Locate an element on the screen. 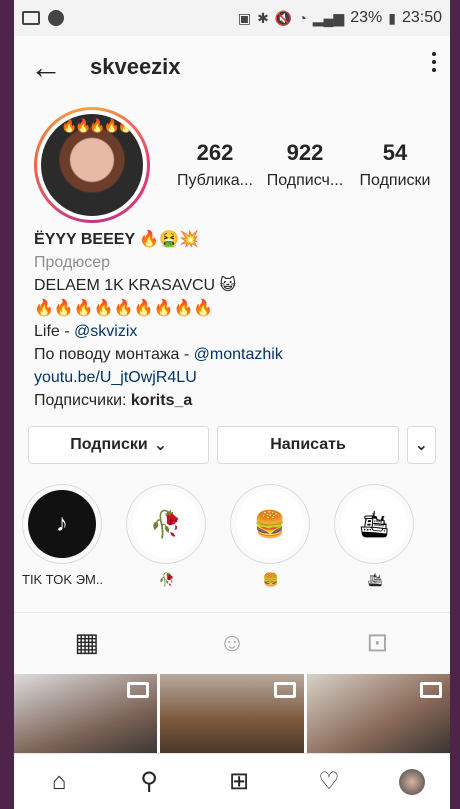 Image resolution: width=460 pixels, height=809 pixels. bottom-navigation: ⌂ ⚲ ⊞ ♡ is located at coordinates (232, 781).